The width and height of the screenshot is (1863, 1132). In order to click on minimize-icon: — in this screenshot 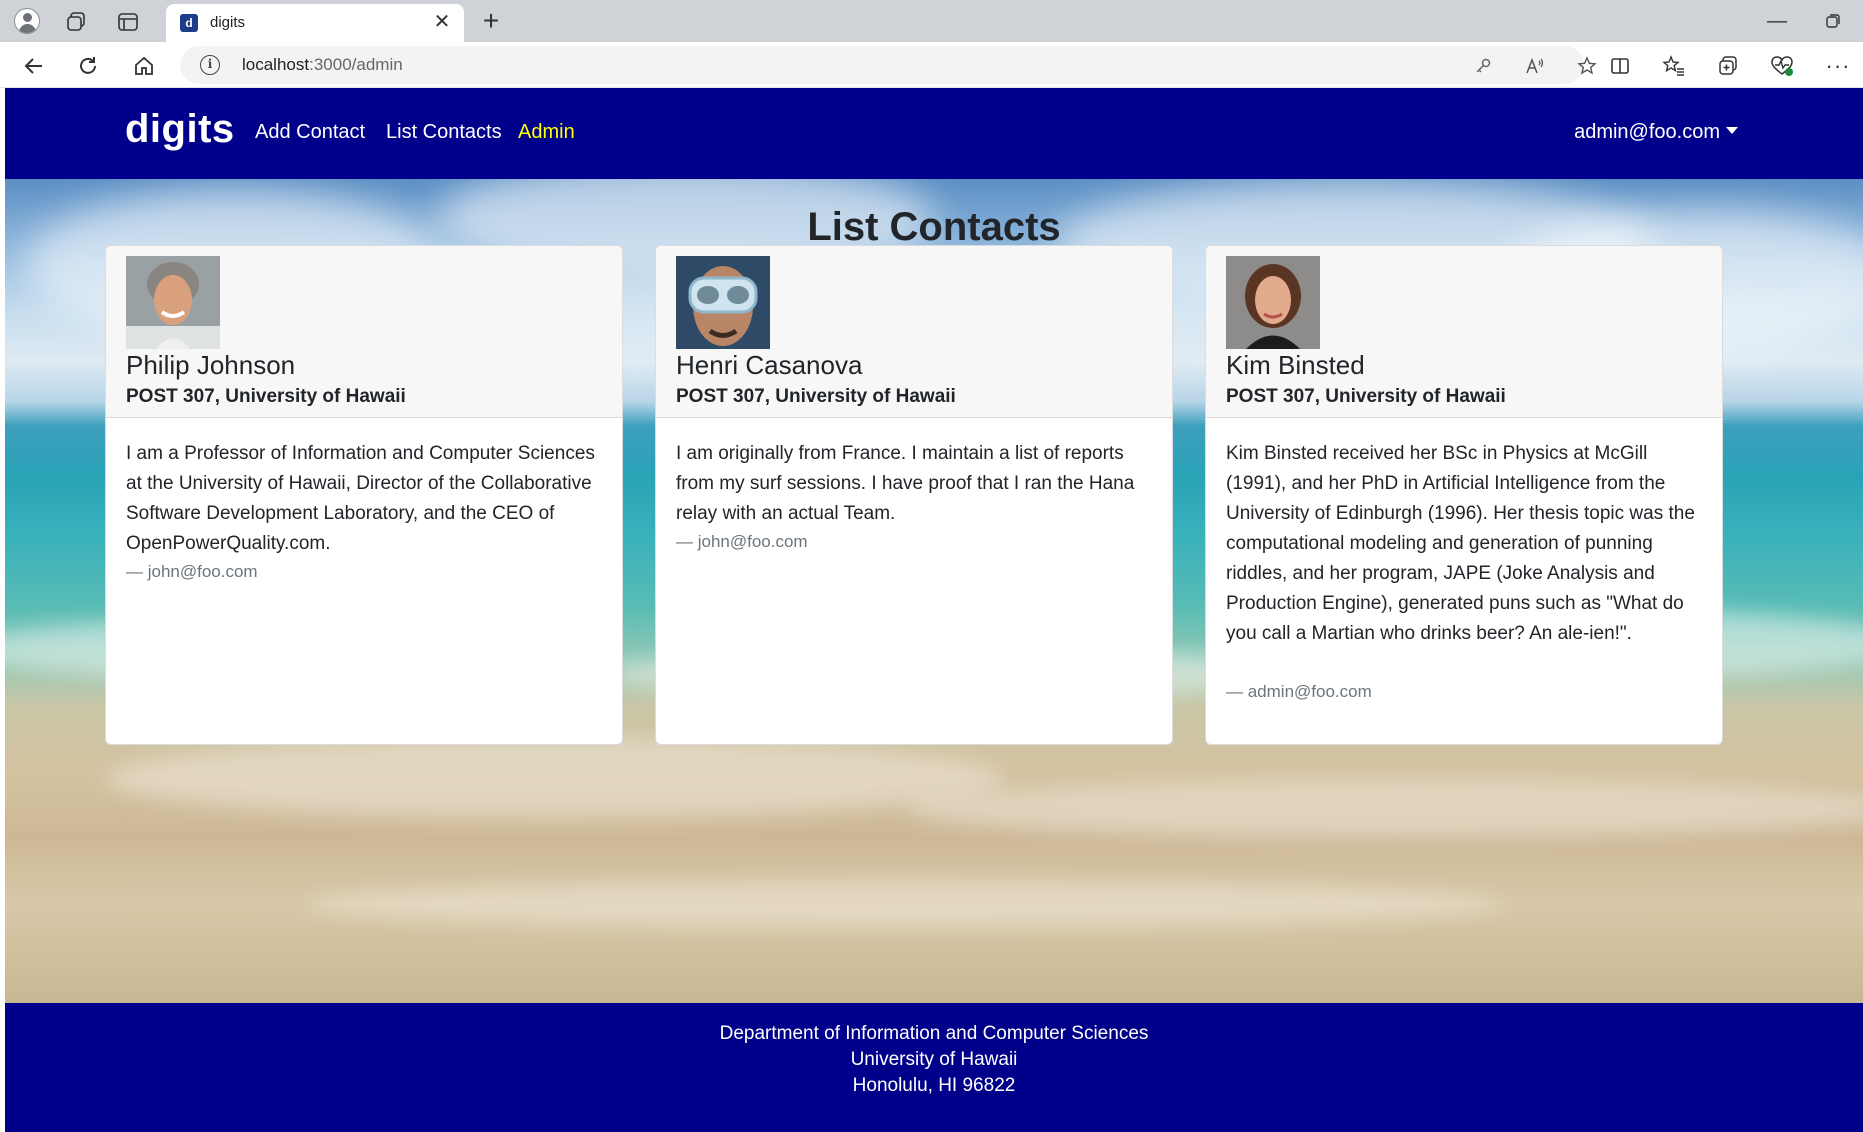, I will do `click(1777, 21)`.